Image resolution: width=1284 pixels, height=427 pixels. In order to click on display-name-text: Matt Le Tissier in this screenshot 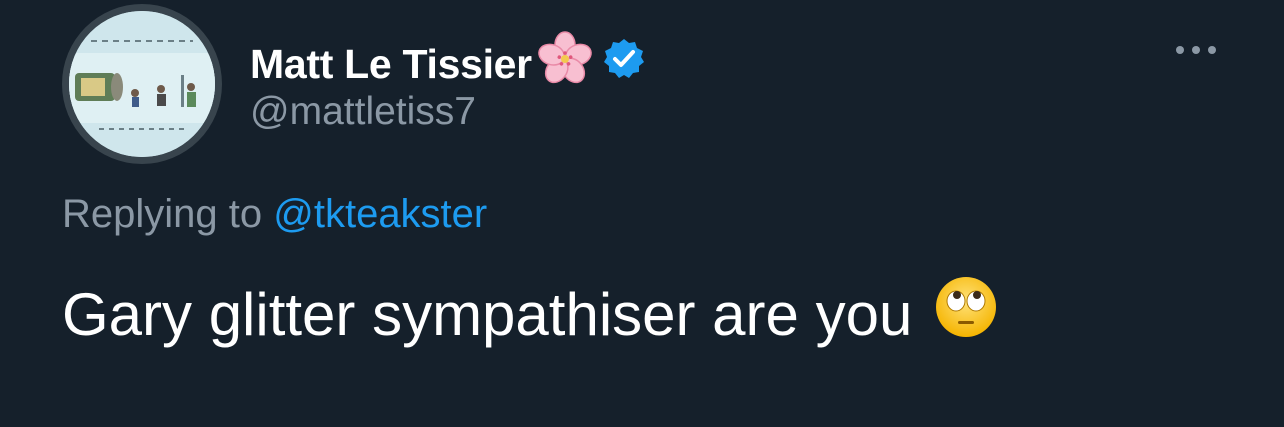, I will do `click(391, 63)`.